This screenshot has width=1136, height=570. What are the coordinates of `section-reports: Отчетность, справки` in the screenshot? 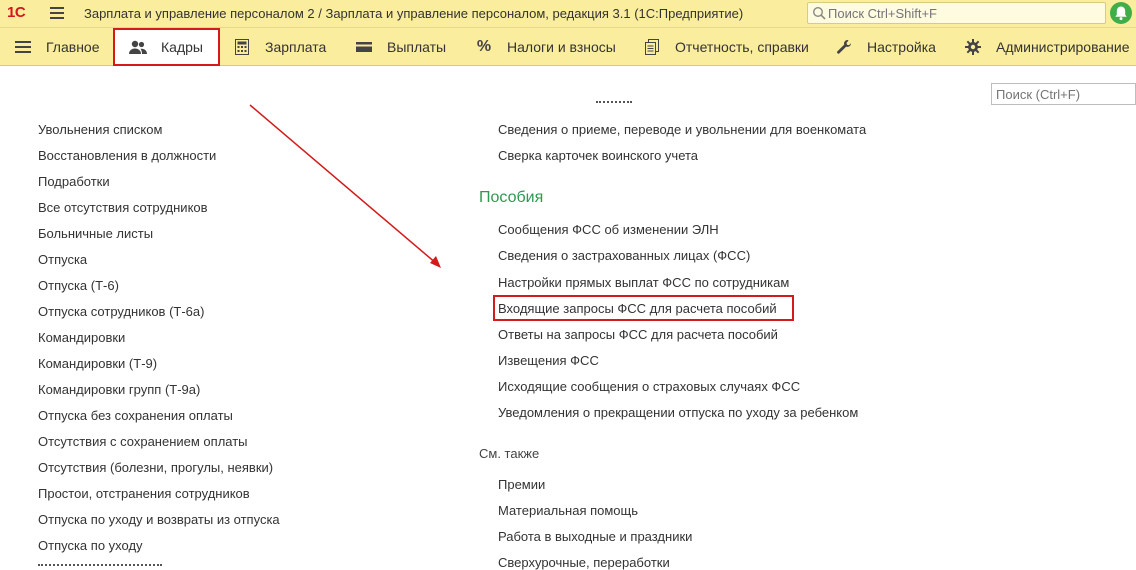 It's located at (726, 47).